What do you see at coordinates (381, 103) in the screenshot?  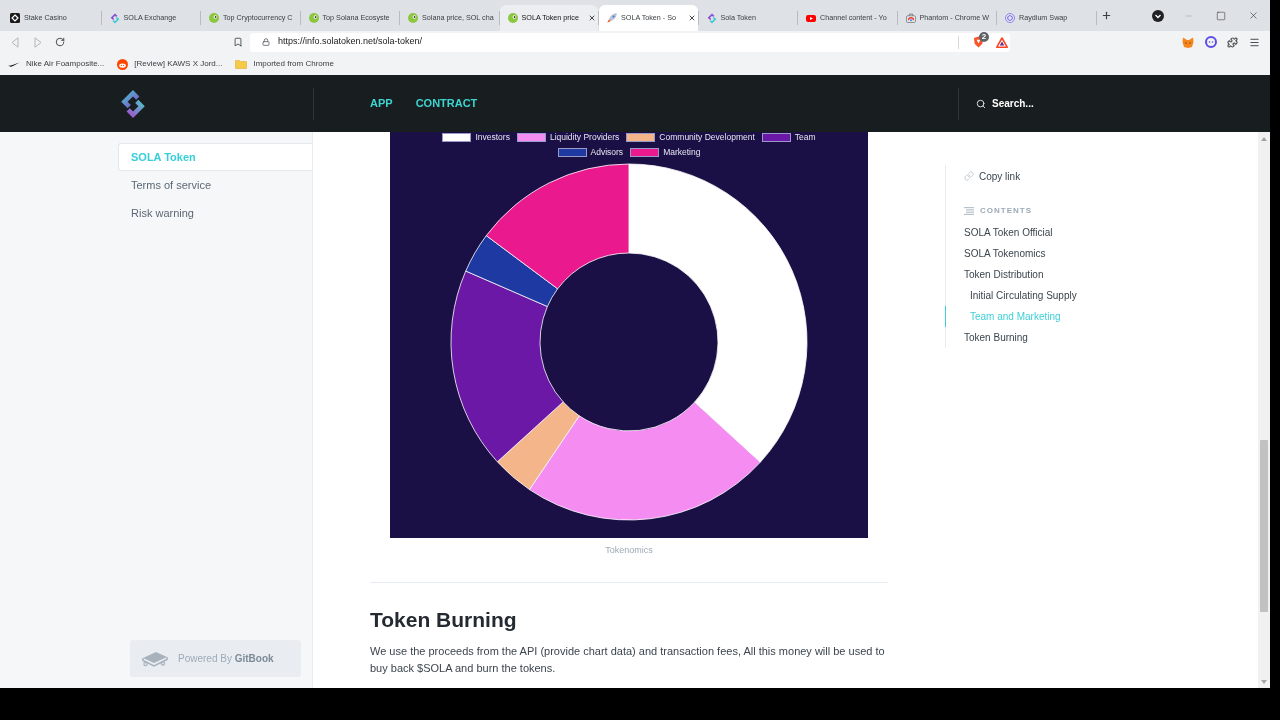 I see `nav-link: APP` at bounding box center [381, 103].